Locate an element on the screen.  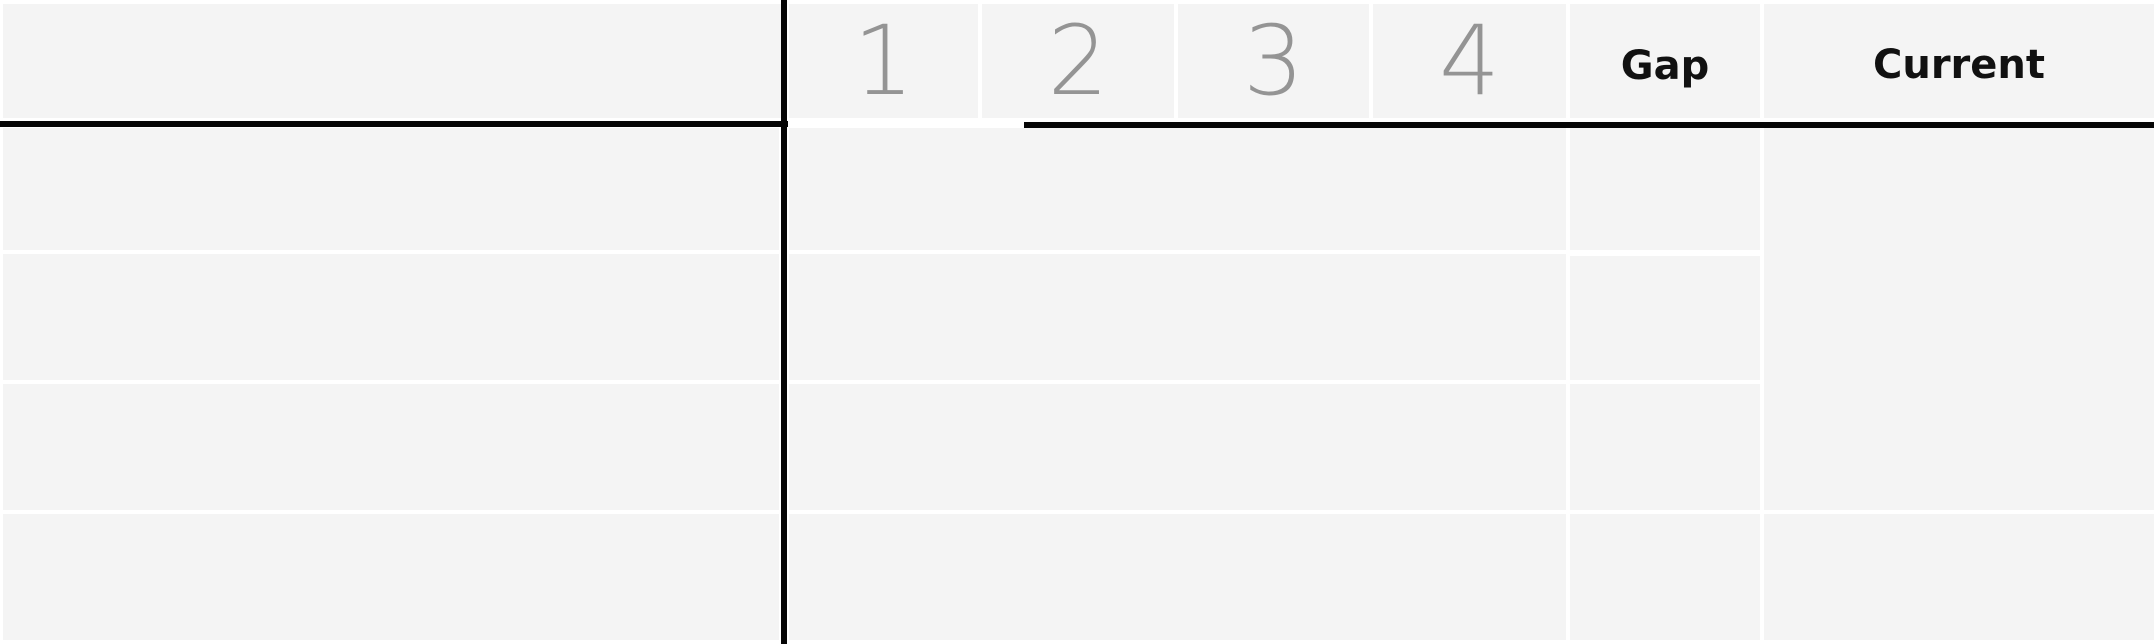
current-cell-merged is located at coordinates (1959, 319).